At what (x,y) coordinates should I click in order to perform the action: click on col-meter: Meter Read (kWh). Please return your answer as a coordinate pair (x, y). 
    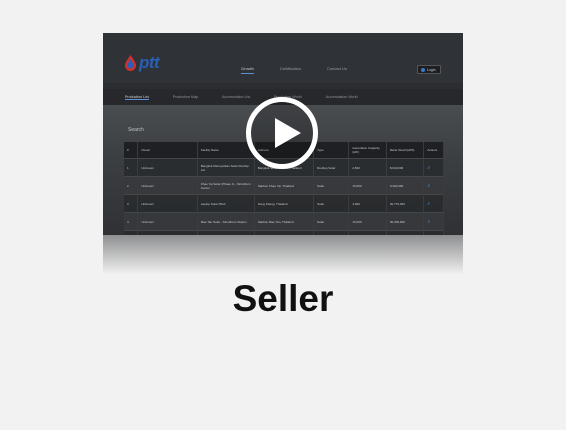
    Looking at the image, I should click on (405, 150).